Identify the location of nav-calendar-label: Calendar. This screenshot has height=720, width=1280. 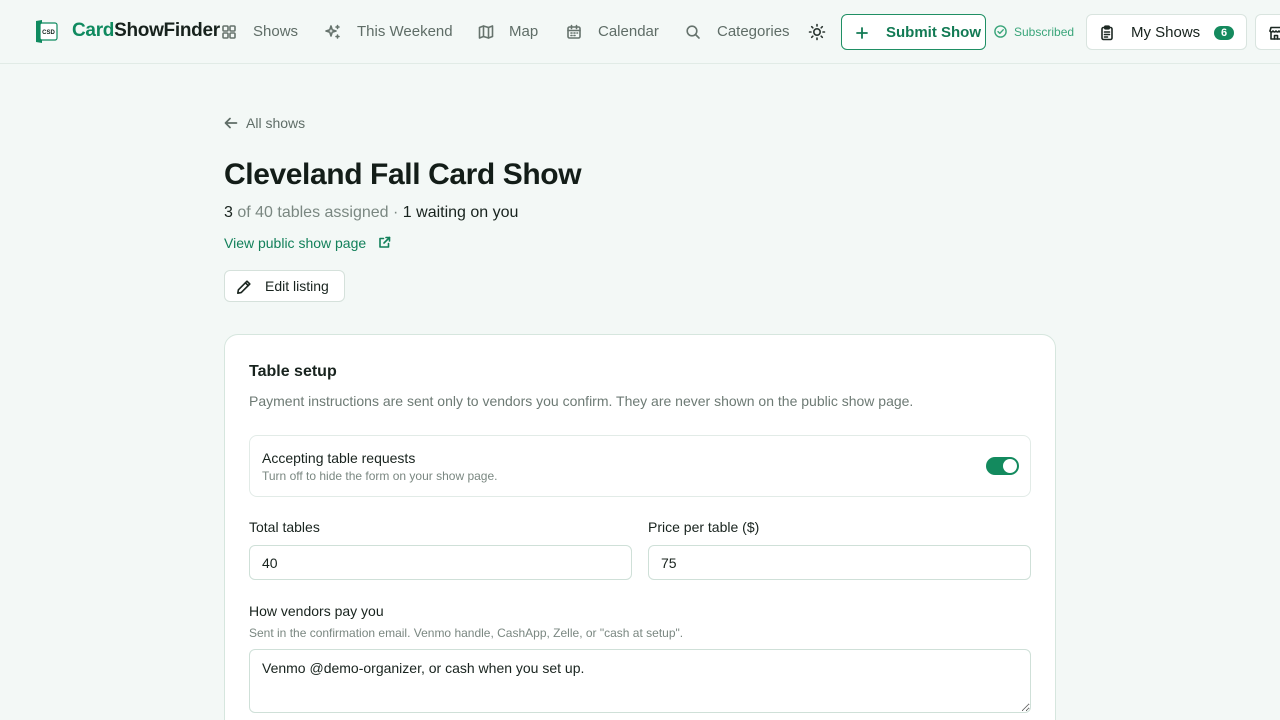
(628, 31).